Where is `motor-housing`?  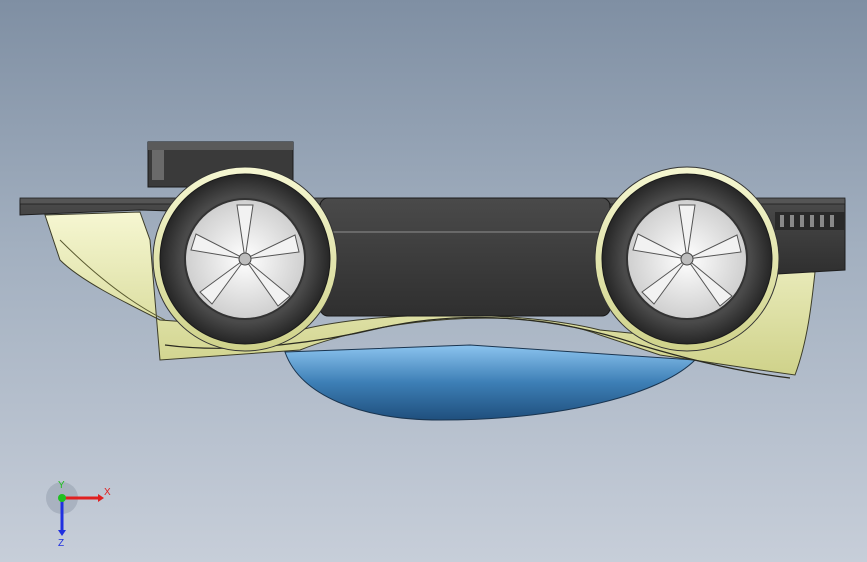
motor-housing is located at coordinates (465, 257).